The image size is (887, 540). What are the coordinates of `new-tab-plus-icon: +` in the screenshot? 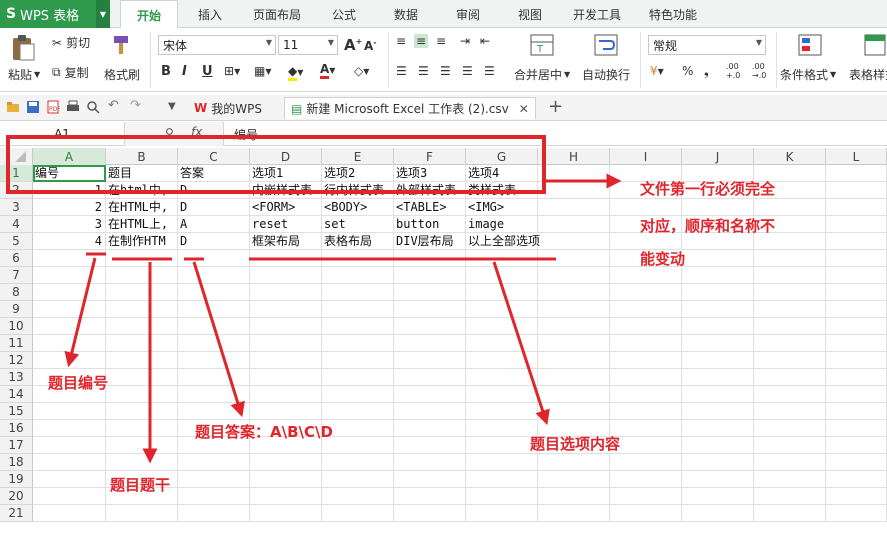 It's located at (555, 106).